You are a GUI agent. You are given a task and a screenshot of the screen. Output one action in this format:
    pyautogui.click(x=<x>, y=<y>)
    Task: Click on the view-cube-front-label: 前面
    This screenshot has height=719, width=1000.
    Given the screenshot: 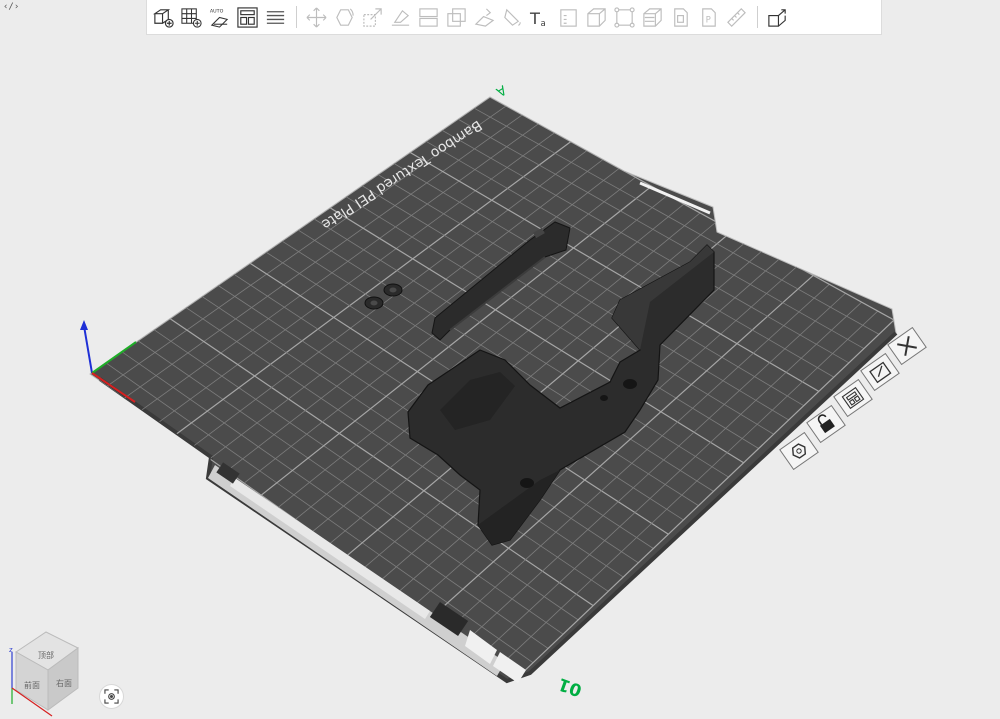 What is the action you would take?
    pyautogui.click(x=32, y=685)
    